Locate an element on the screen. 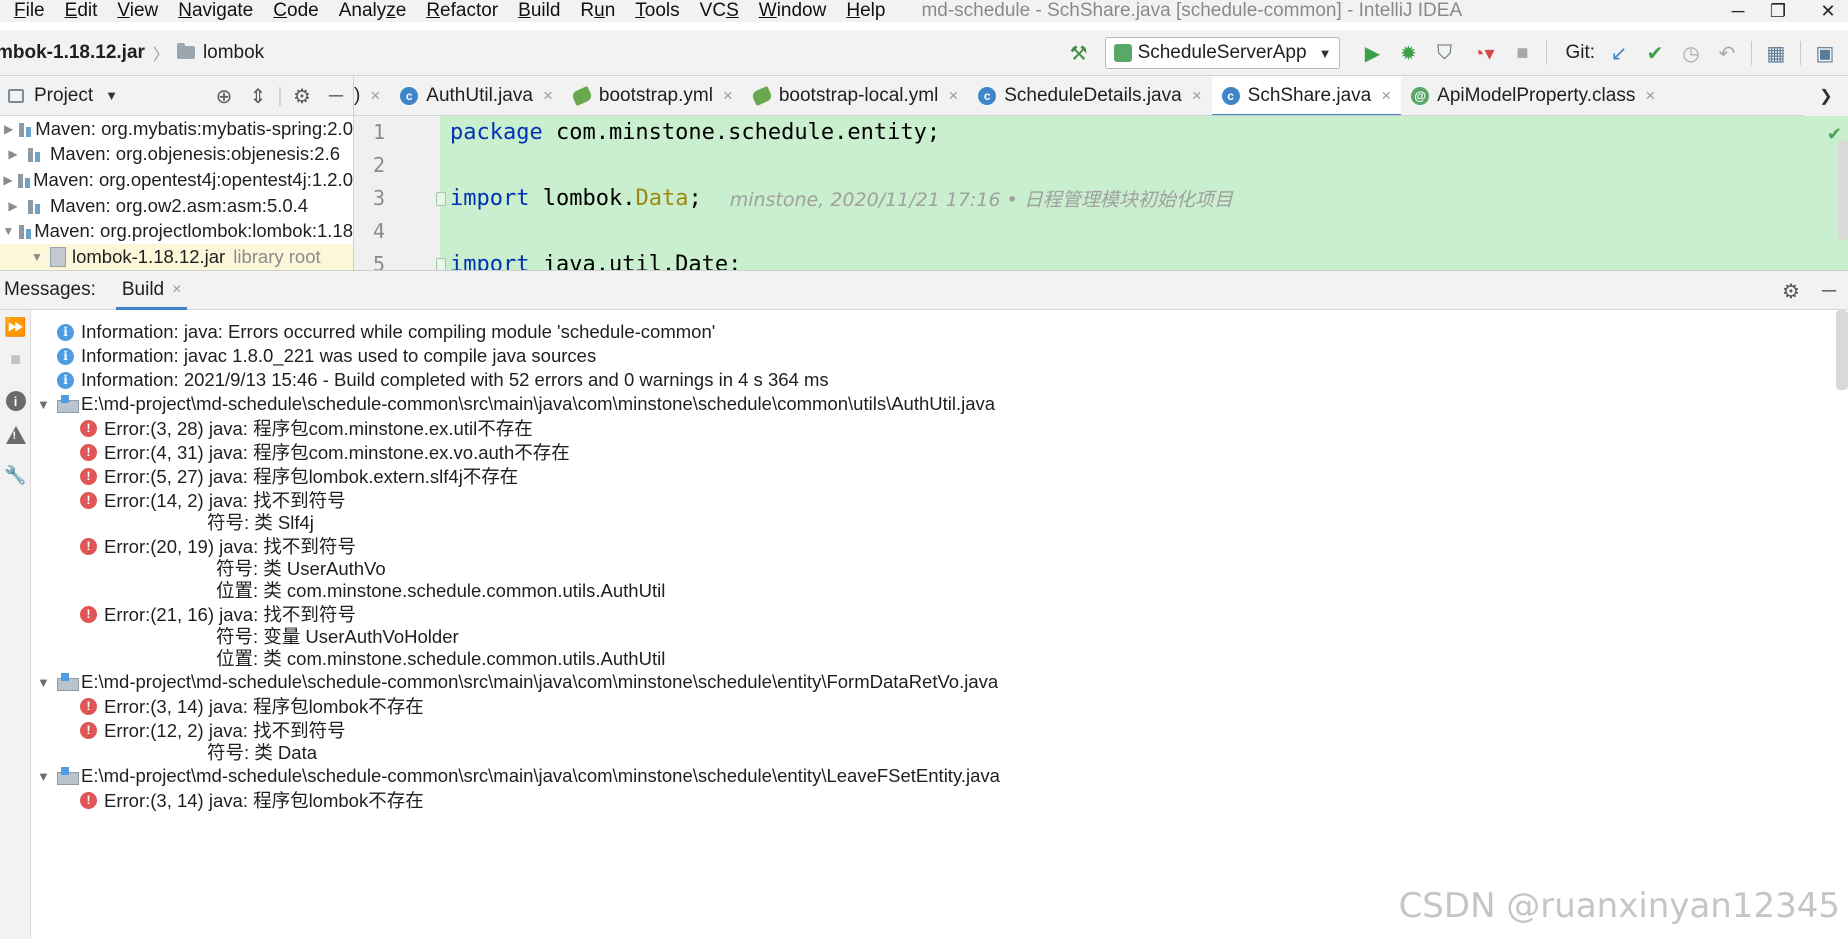 This screenshot has height=939, width=1848. messages-scrollbar is located at coordinates (1842, 350).